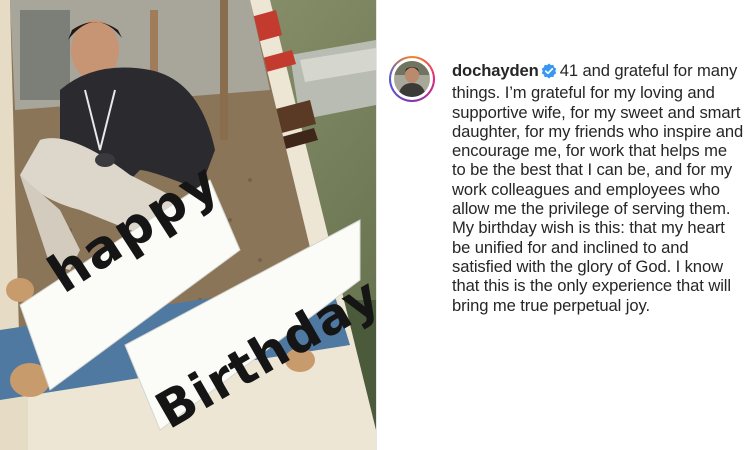 This screenshot has height=450, width=750. I want to click on avatar-photo-icon, so click(412, 79).